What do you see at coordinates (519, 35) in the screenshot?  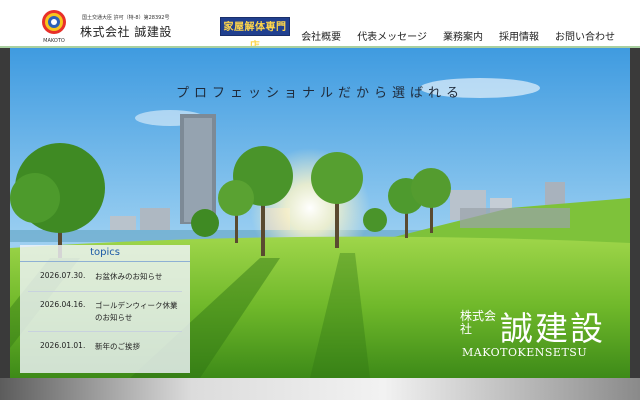 I see `nav-recruit: 採用情報` at bounding box center [519, 35].